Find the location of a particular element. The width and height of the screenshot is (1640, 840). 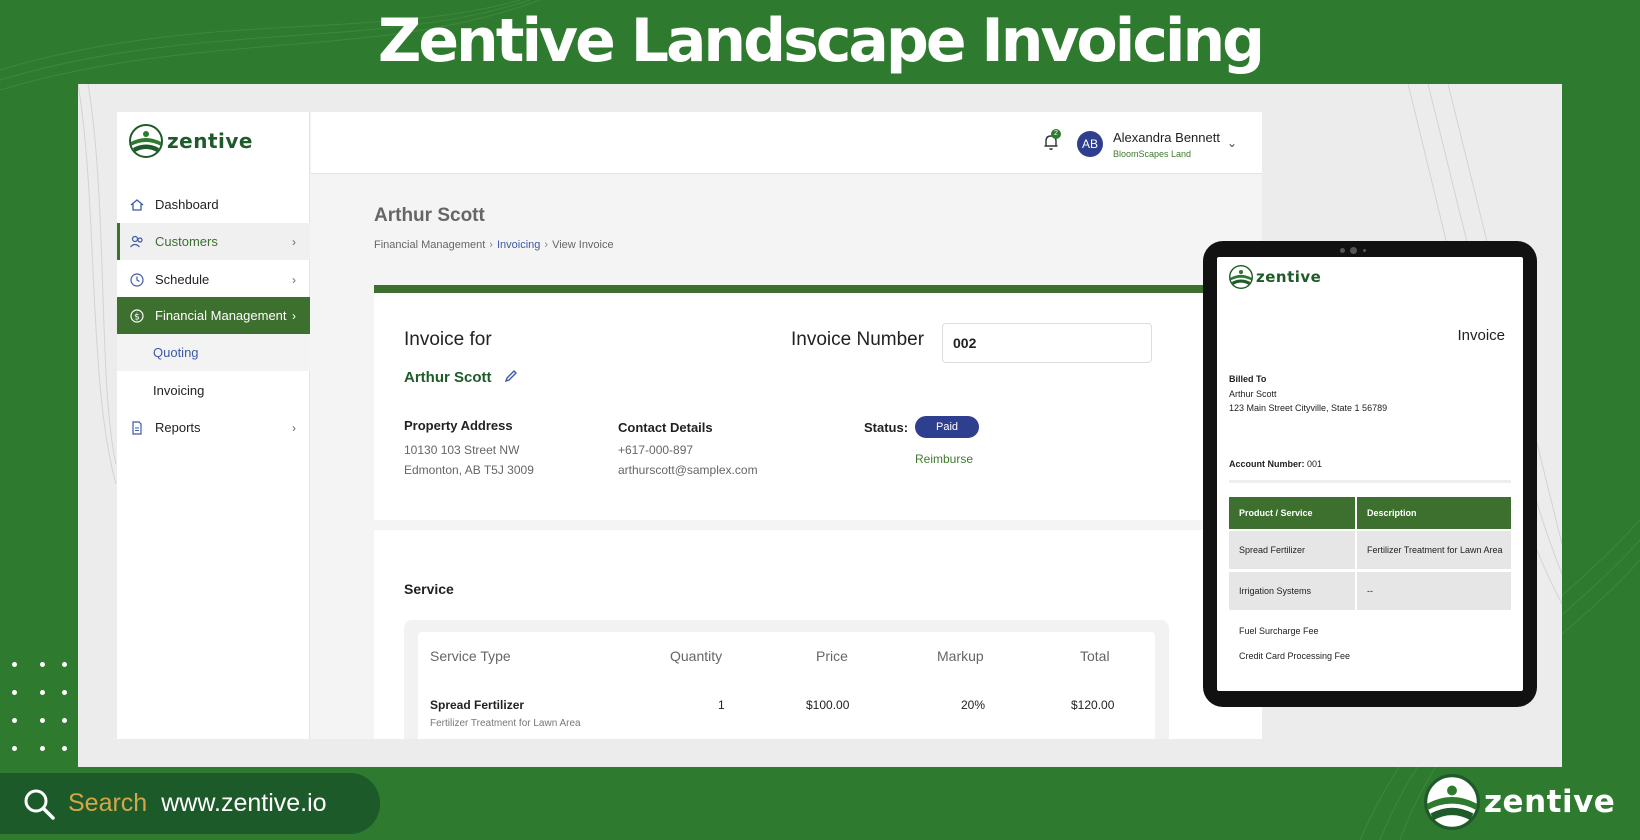

cell-service-description: Fertilizer Treatment for Lawn Area is located at coordinates (505, 723).